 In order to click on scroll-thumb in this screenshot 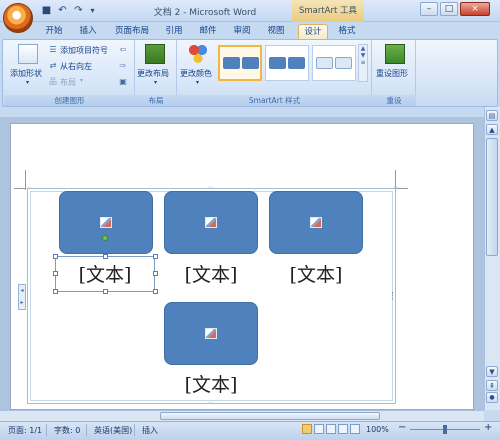, I will do `click(492, 197)`.